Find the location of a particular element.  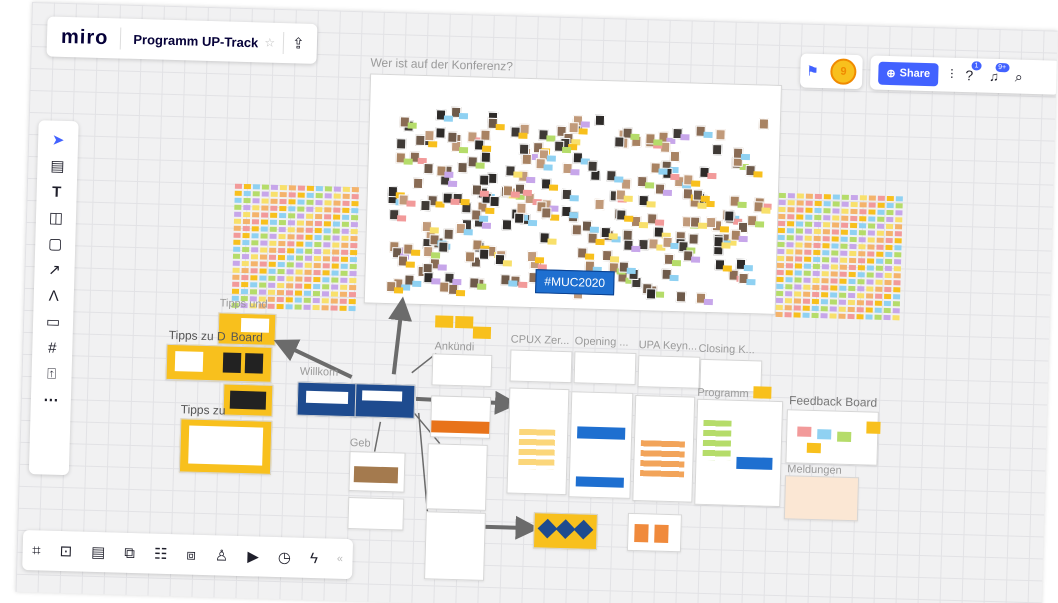

frame-tool-icon: # is located at coordinates (52, 347).